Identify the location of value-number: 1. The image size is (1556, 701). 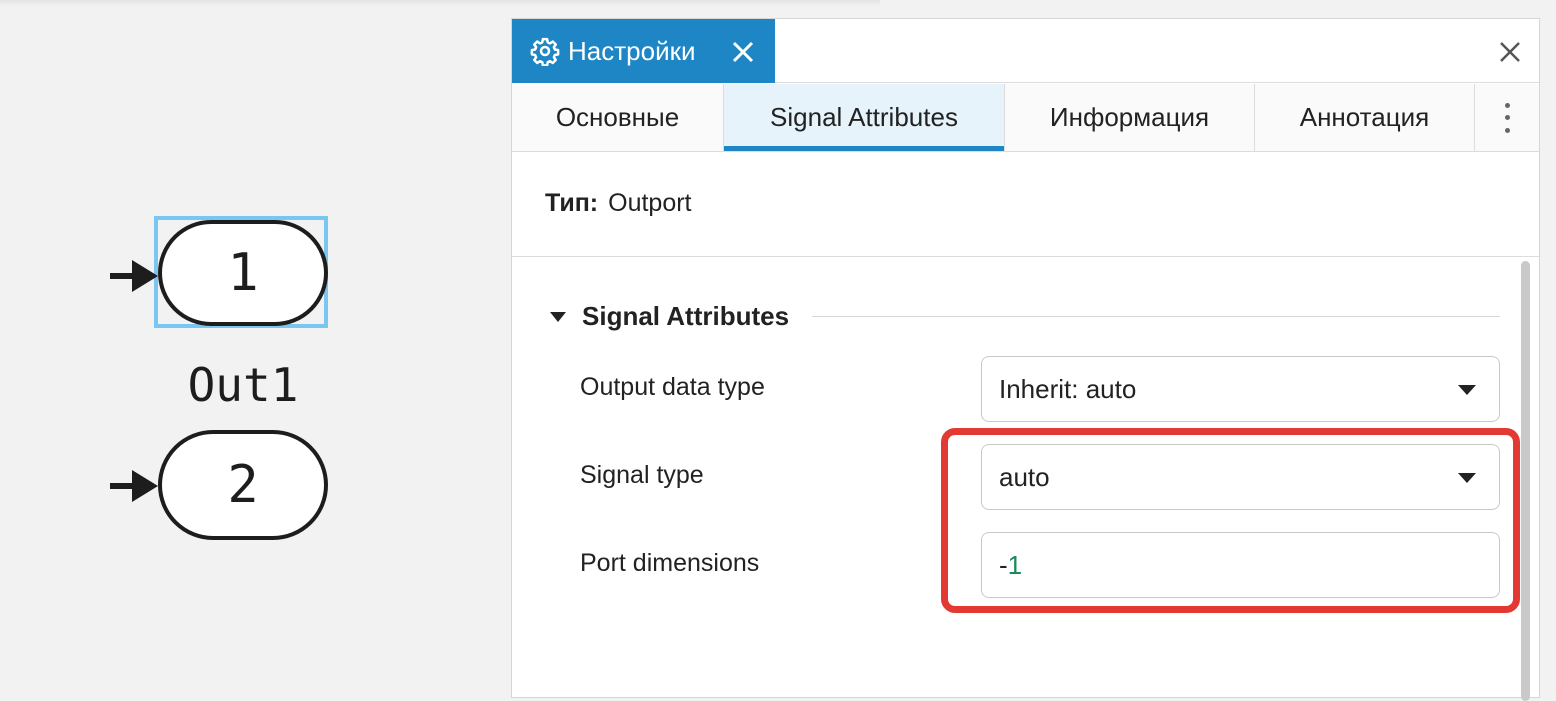
(1015, 564).